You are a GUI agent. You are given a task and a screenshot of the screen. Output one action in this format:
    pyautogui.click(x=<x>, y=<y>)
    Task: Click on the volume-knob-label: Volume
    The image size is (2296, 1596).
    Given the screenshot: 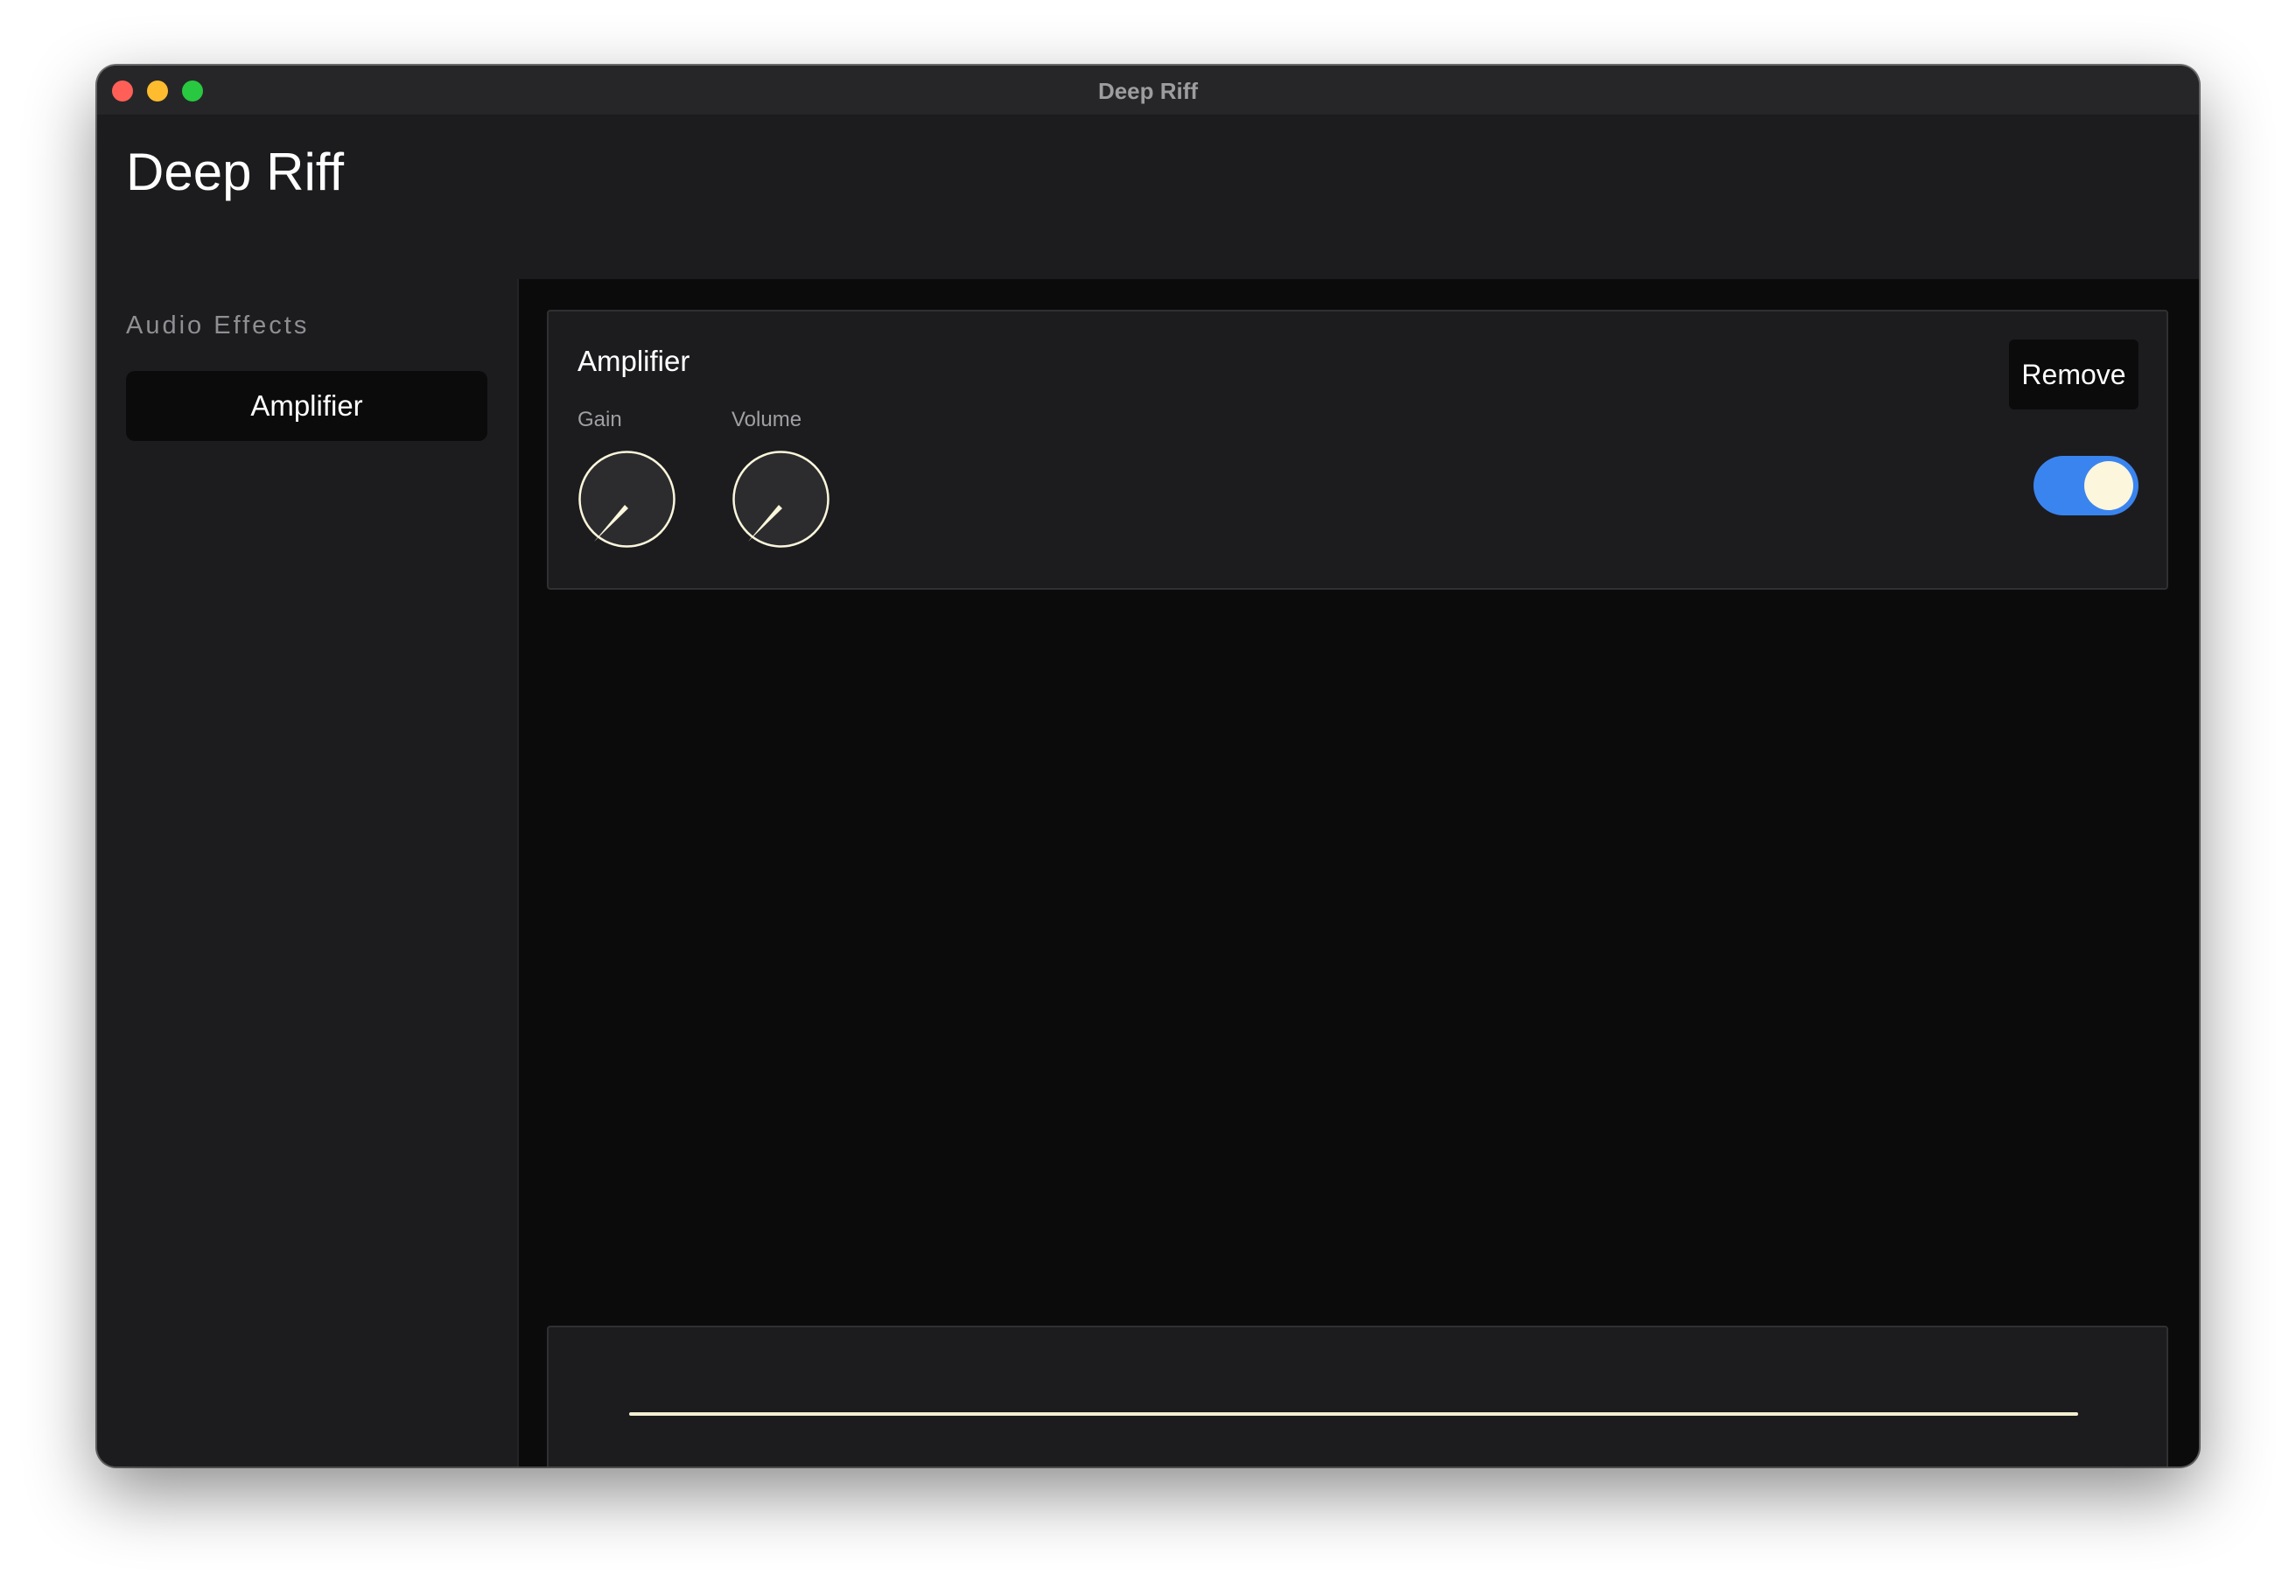 What is the action you would take?
    pyautogui.click(x=767, y=419)
    